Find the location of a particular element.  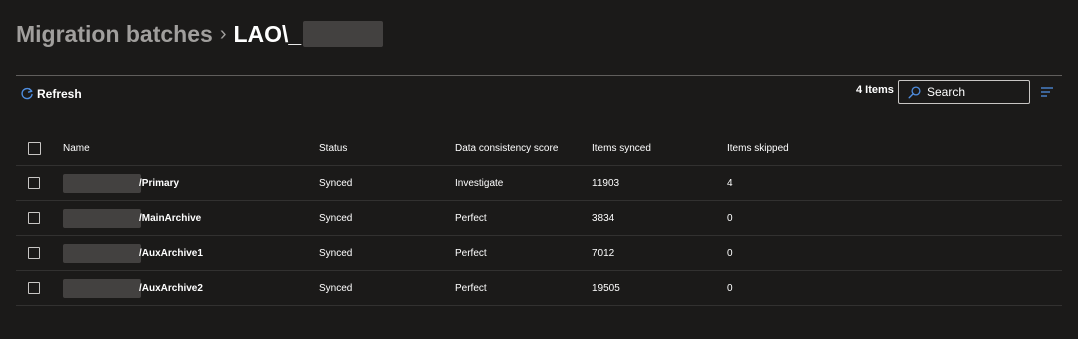

column-header-status: Status is located at coordinates (333, 148).